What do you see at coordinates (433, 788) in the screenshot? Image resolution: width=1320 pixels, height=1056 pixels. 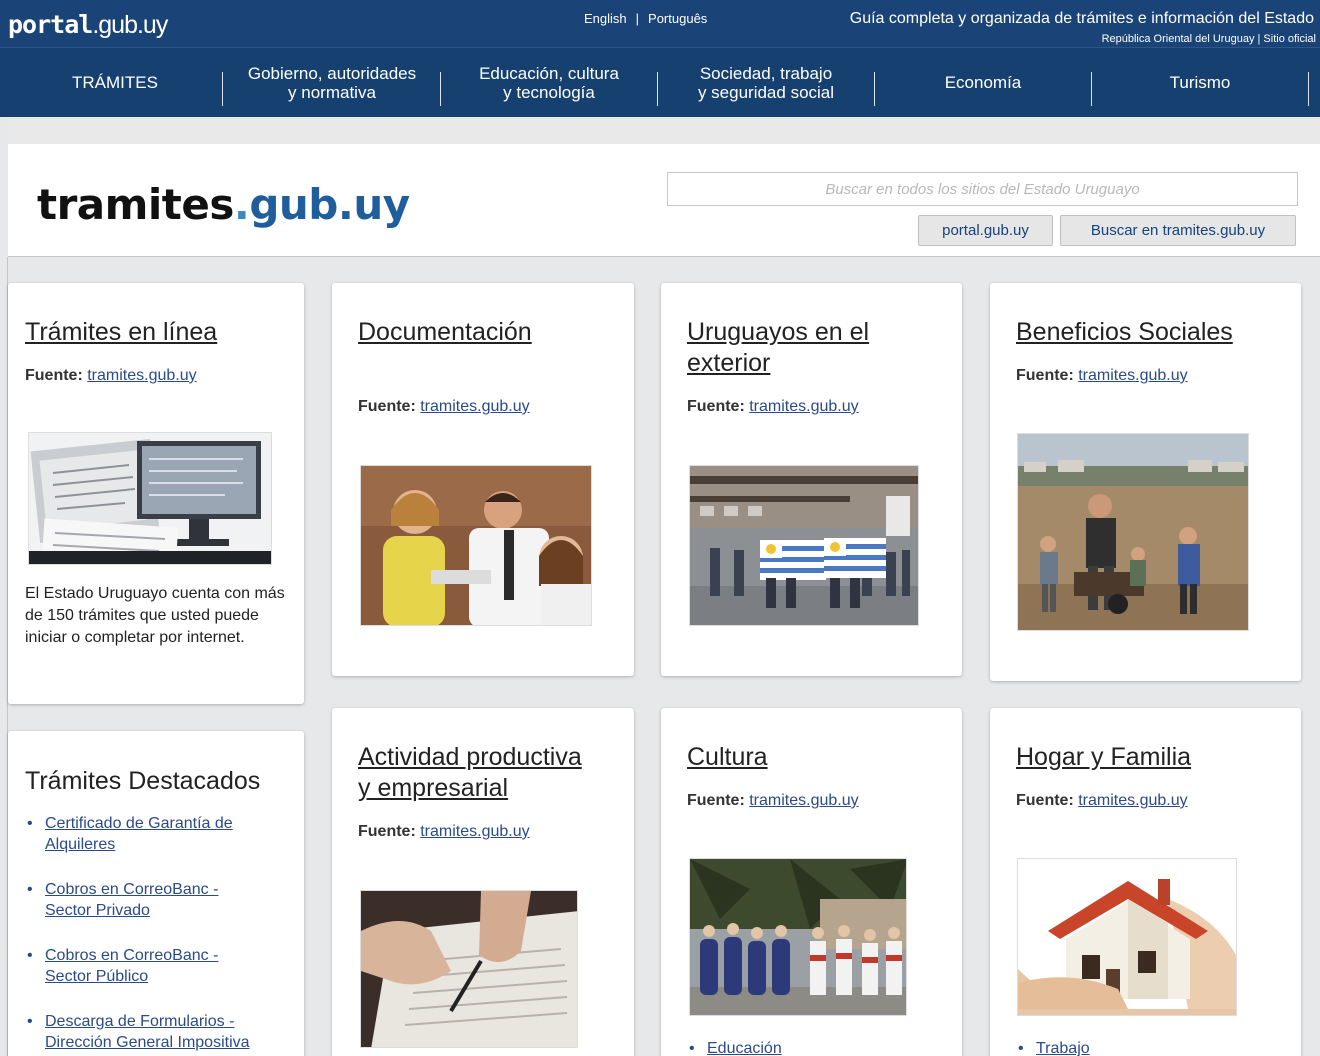 I see `card-title-line: y empresarial` at bounding box center [433, 788].